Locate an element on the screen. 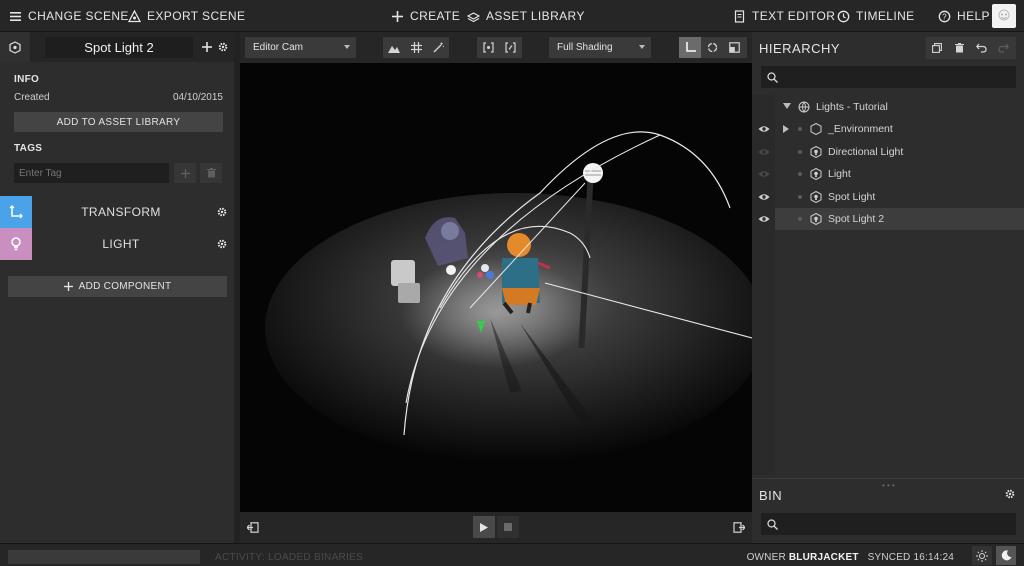 This screenshot has height=566, width=1024. info-section-label: INFO is located at coordinates (27, 79).